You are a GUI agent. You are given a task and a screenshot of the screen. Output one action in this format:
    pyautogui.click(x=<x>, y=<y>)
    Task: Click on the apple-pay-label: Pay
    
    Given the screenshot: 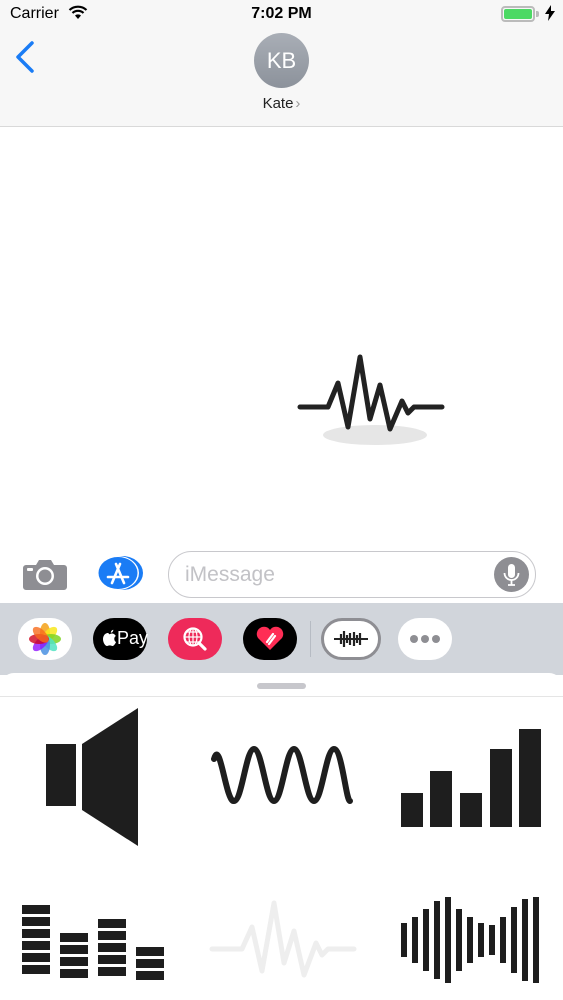 What is the action you would take?
    pyautogui.click(x=133, y=638)
    